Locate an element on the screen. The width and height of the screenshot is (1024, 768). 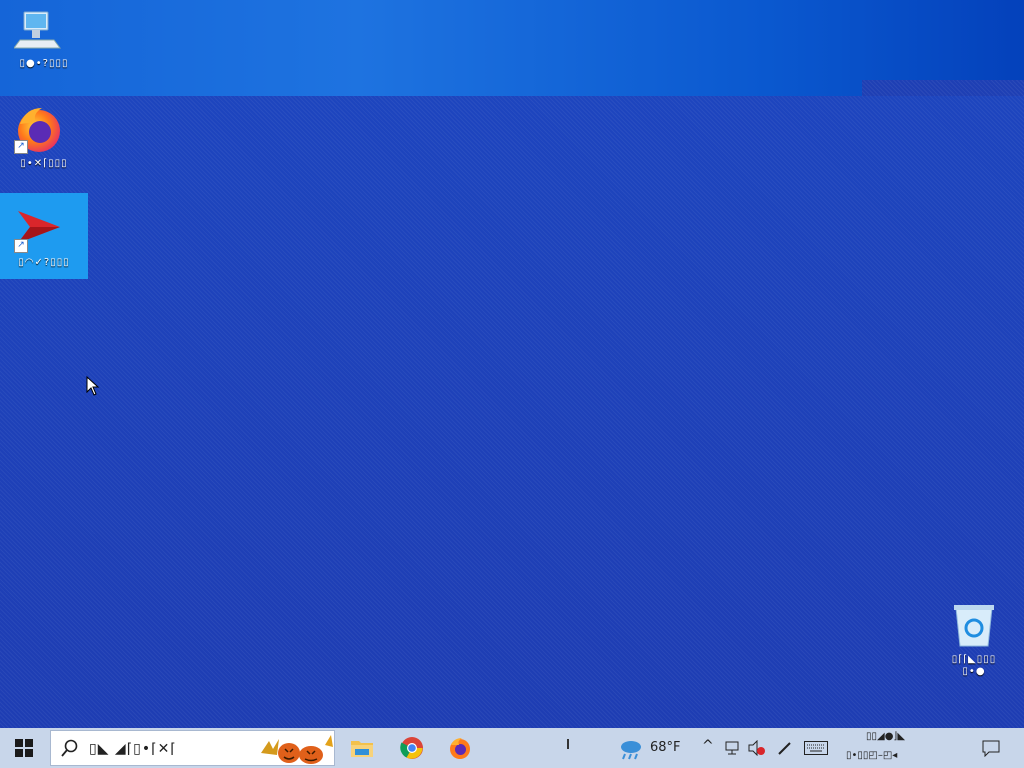
taskbar-firefox is located at coordinates (460, 748).